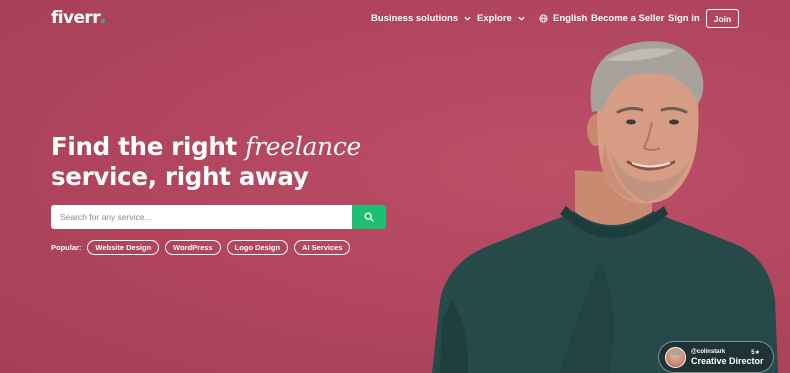  I want to click on popular-tag-logo-design: Logo Design, so click(257, 247).